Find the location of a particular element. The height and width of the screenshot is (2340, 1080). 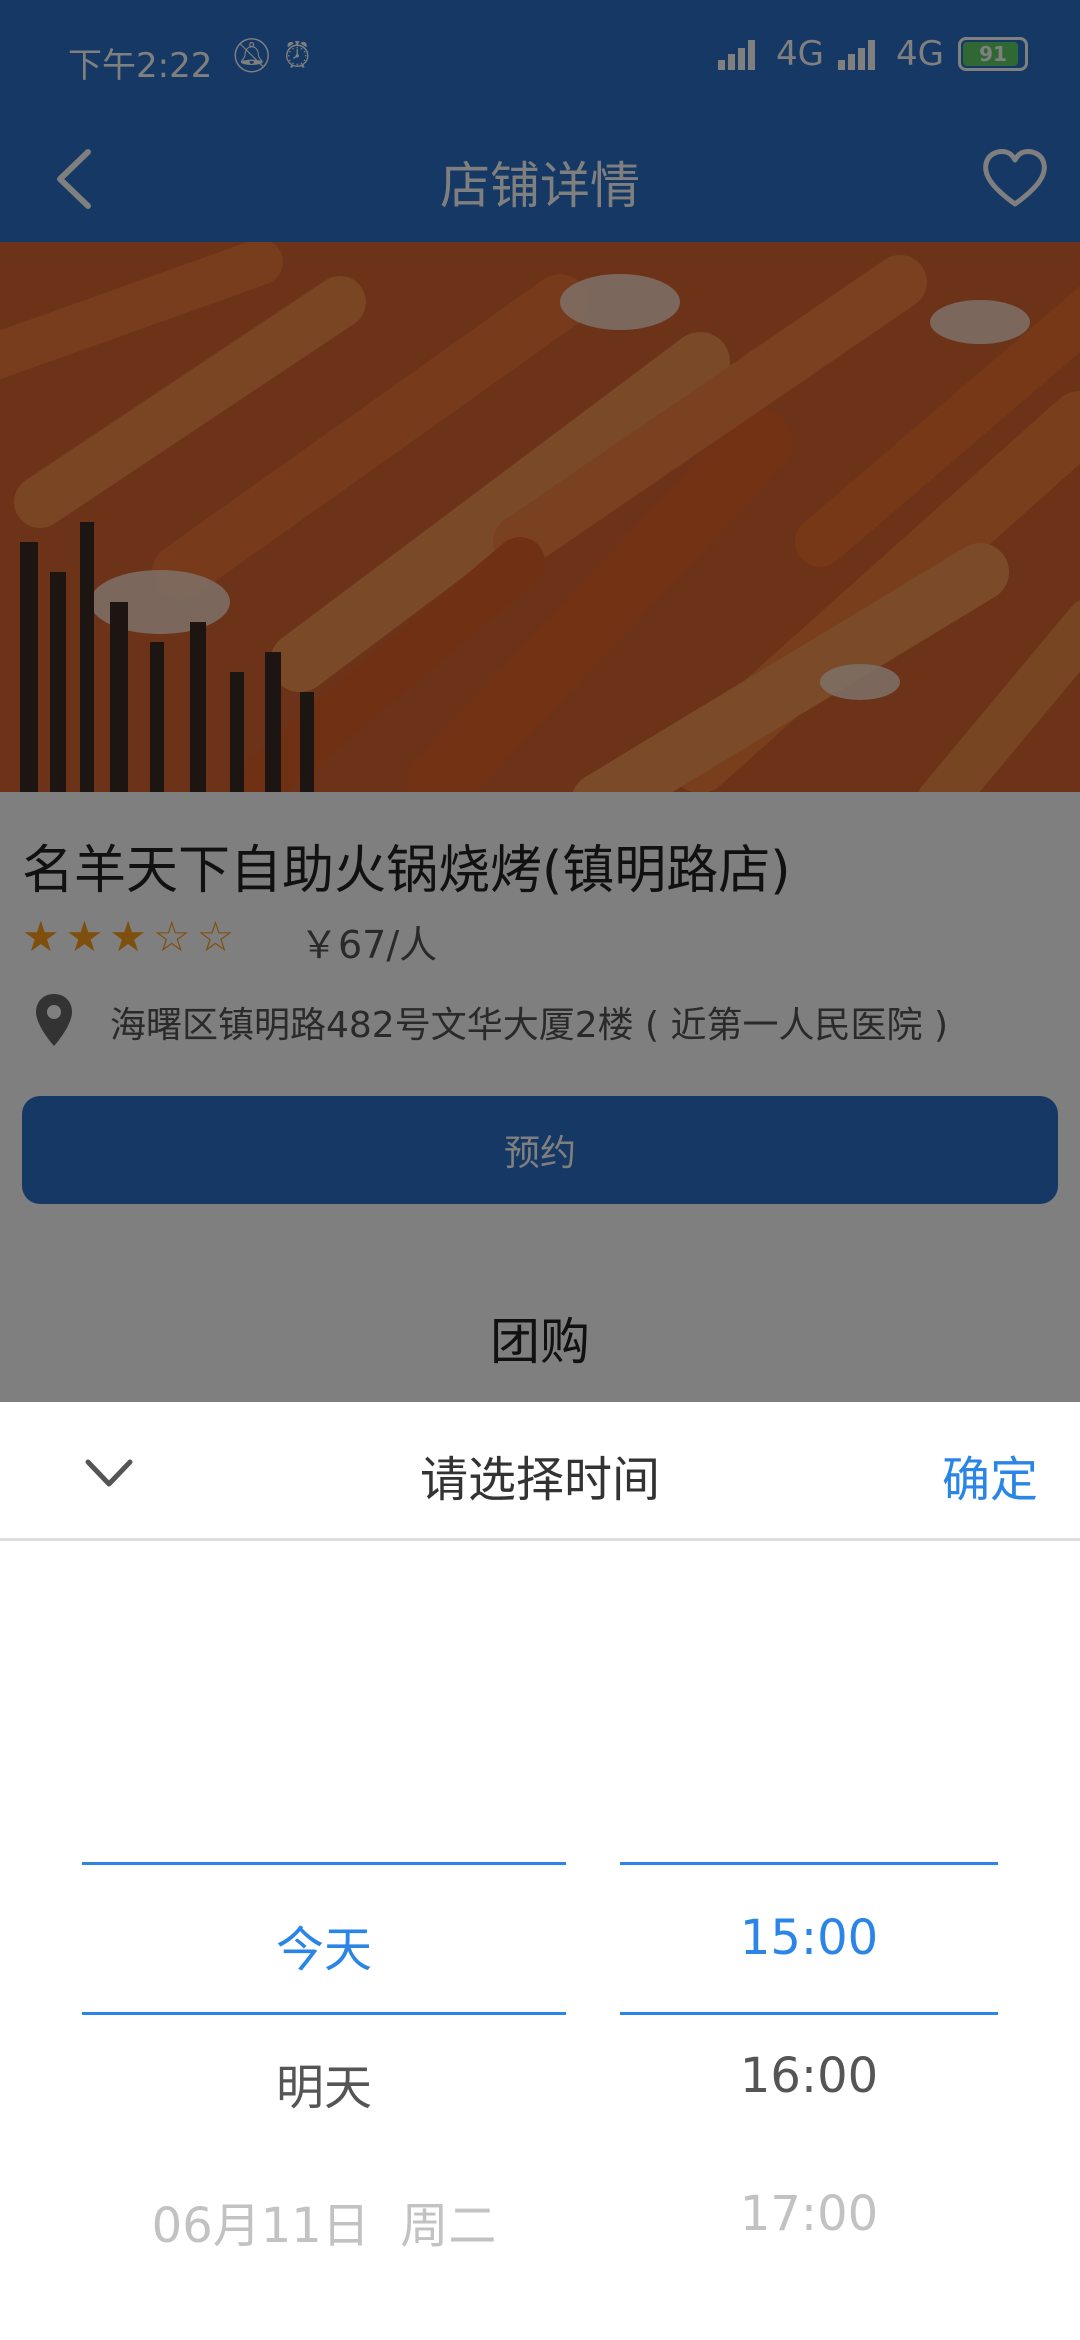

date-selection-top-line is located at coordinates (324, 1863).